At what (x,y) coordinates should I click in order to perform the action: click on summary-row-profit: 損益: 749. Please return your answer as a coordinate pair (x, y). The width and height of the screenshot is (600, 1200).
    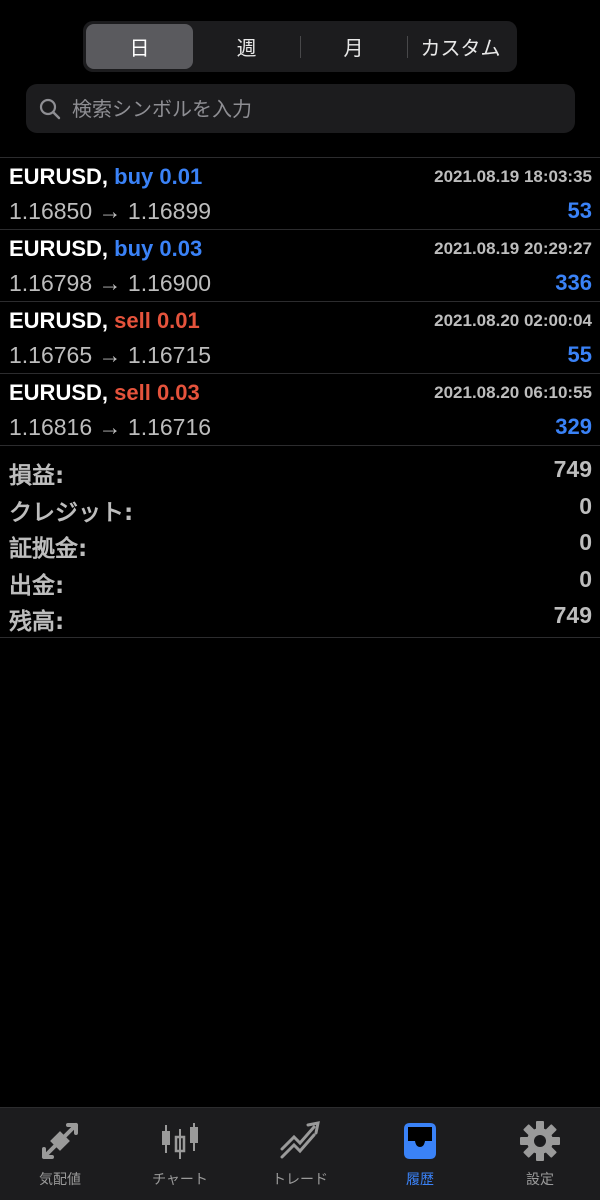
    Looking at the image, I should click on (300, 470).